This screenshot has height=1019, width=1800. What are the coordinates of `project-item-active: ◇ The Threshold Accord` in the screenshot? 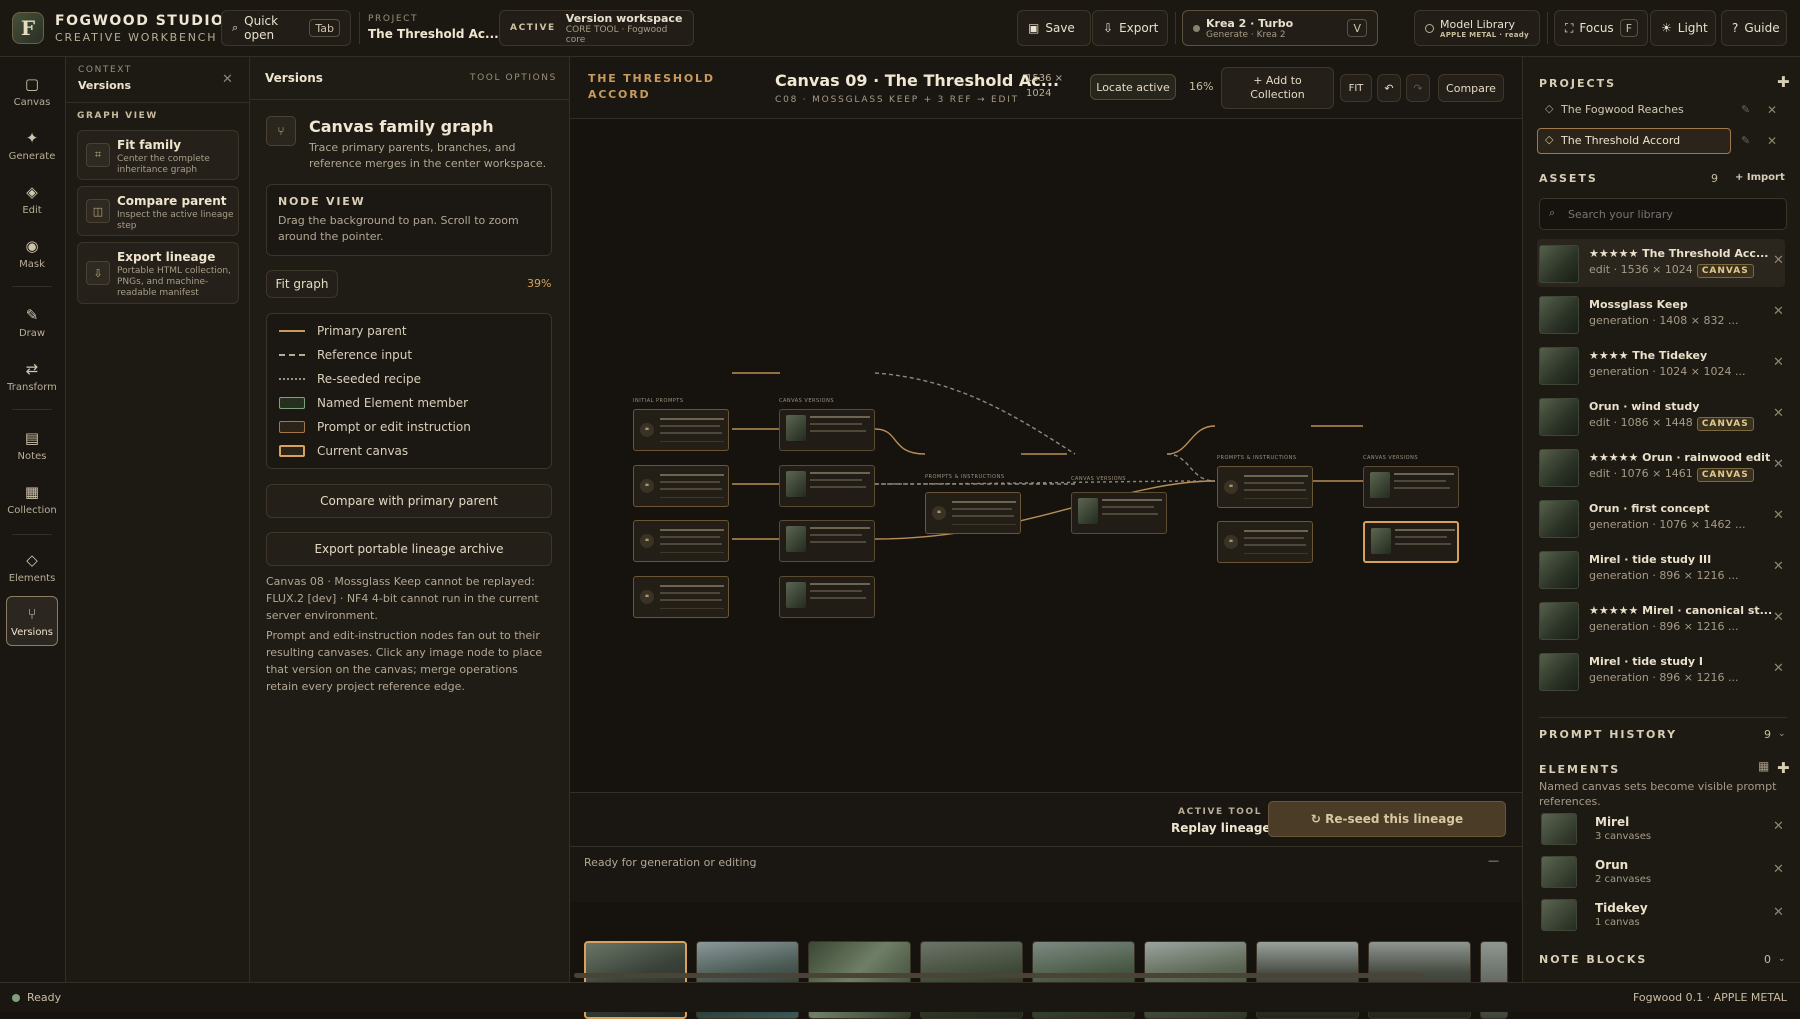 It's located at (1634, 141).